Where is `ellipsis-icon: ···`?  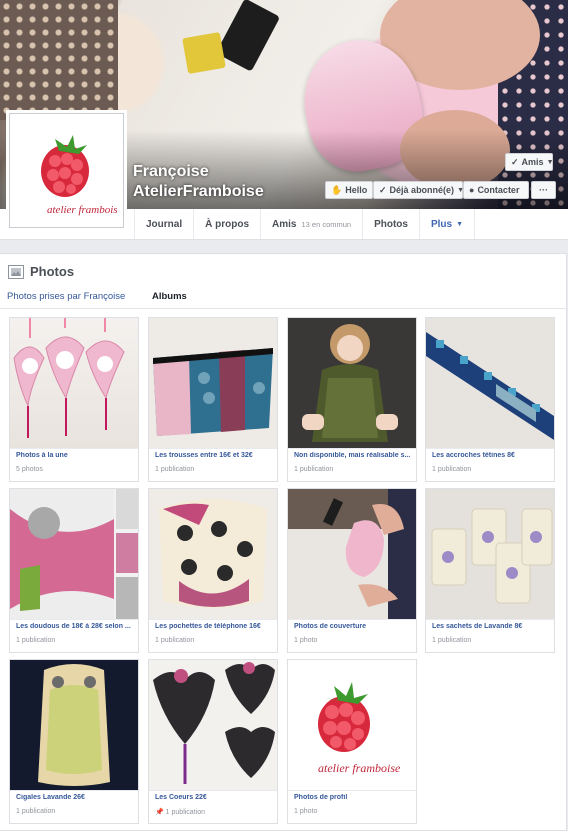 ellipsis-icon: ··· is located at coordinates (543, 190).